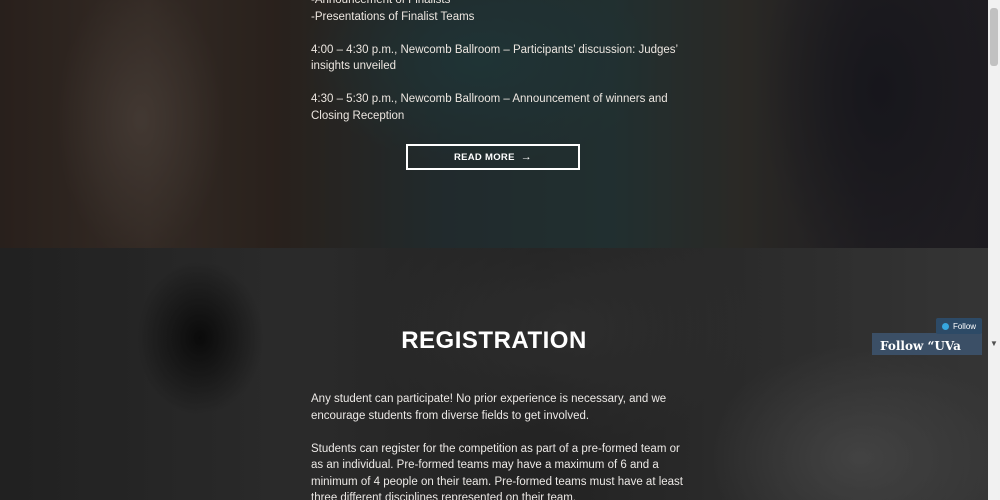 The width and height of the screenshot is (1000, 500). Describe the element at coordinates (526, 157) in the screenshot. I see `arrow-right-icon: →` at that location.